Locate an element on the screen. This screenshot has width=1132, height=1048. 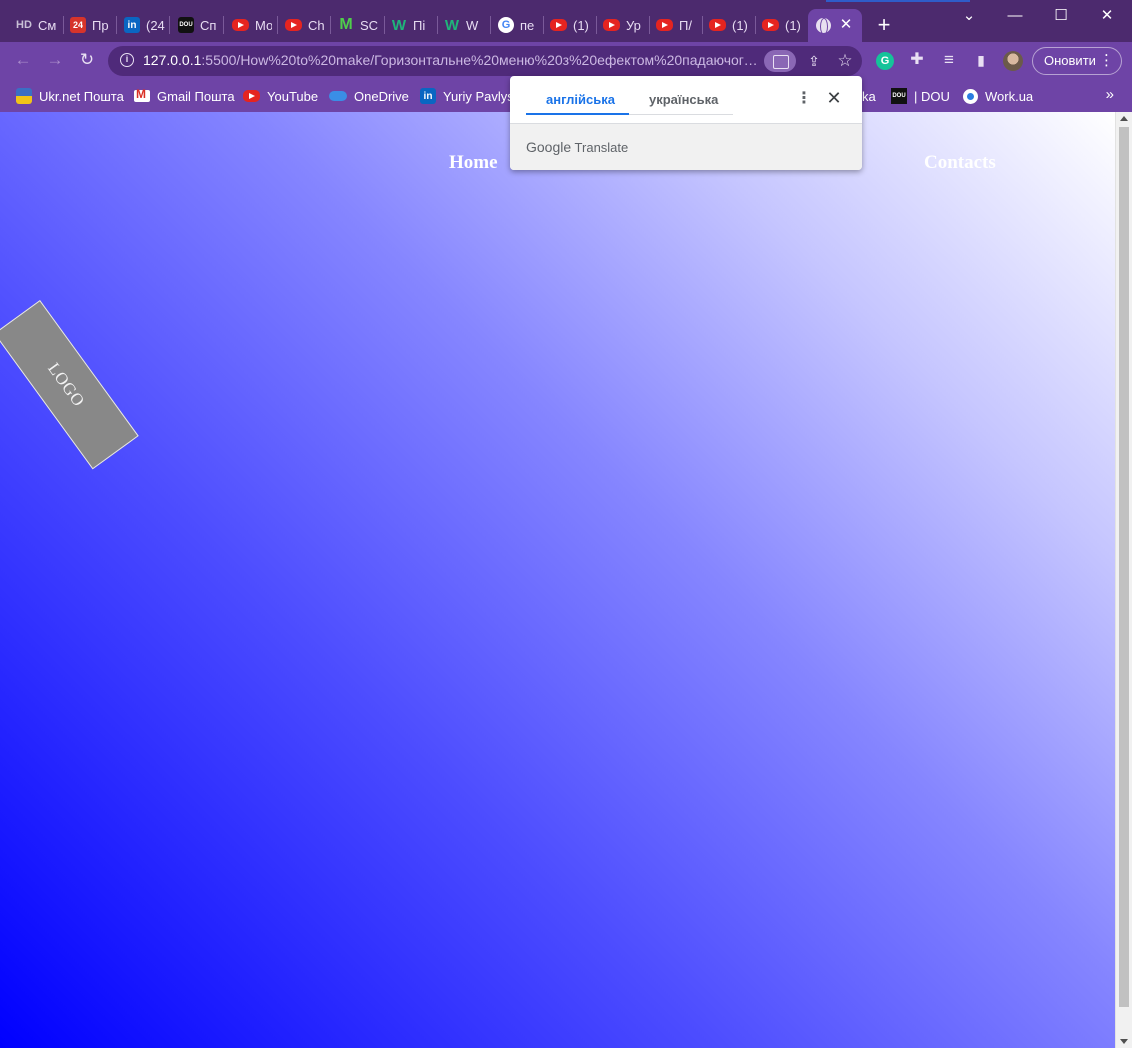
tab-ukrainian: українська is located at coordinates (683, 99).